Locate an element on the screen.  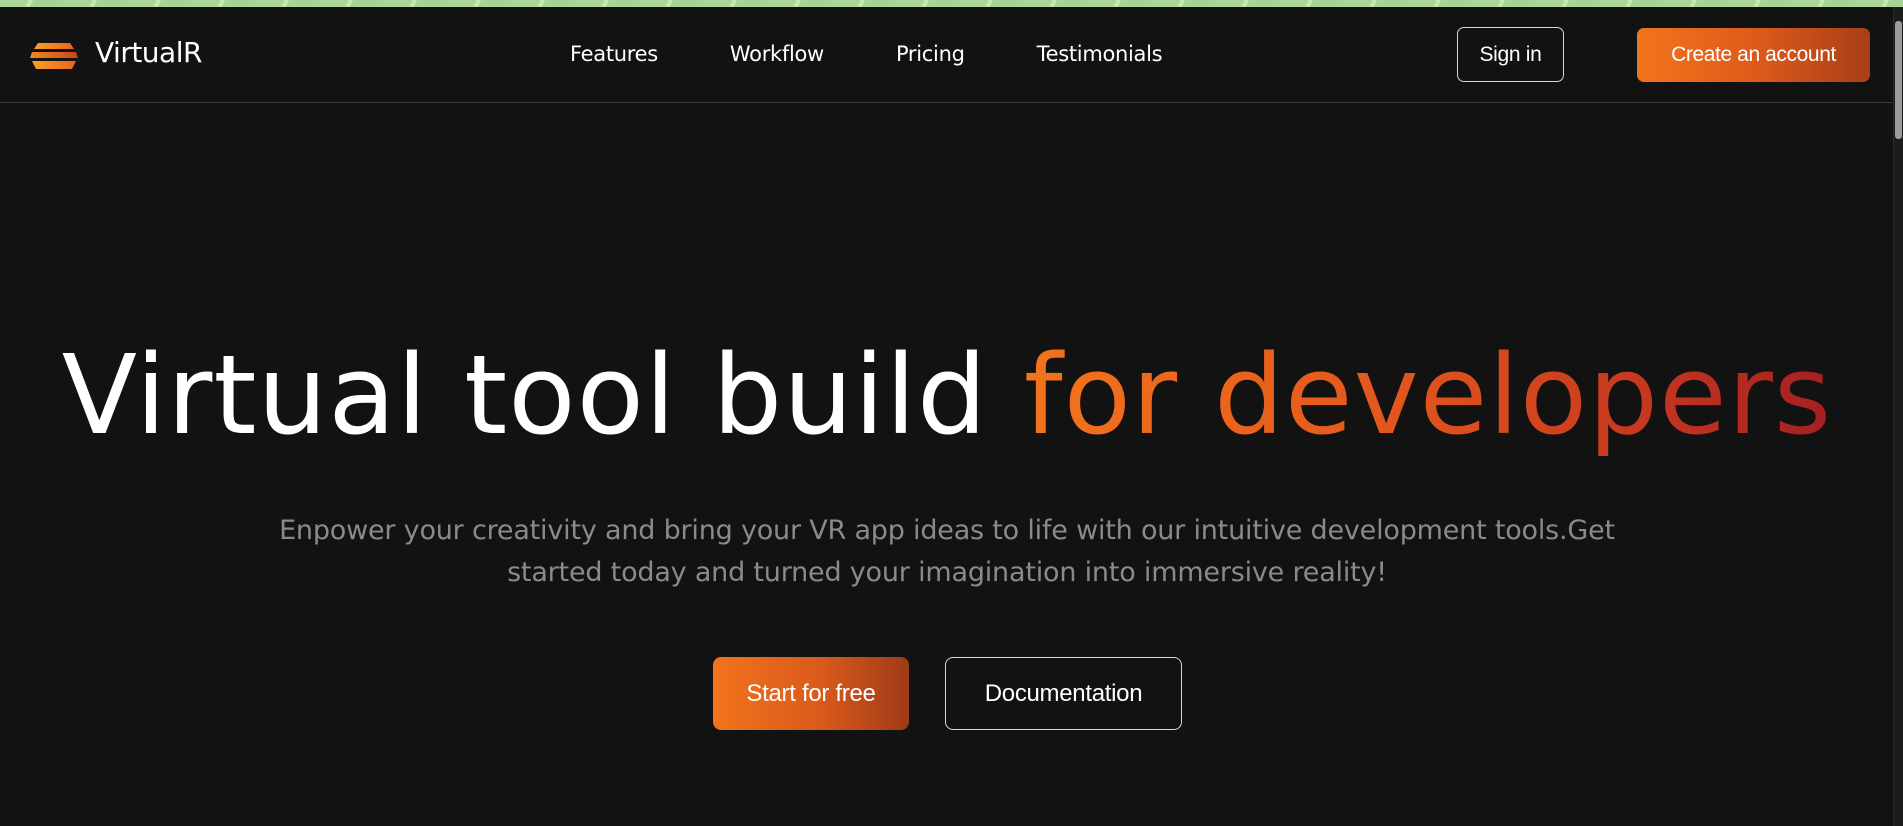
browser-top-strip is located at coordinates (951, 3).